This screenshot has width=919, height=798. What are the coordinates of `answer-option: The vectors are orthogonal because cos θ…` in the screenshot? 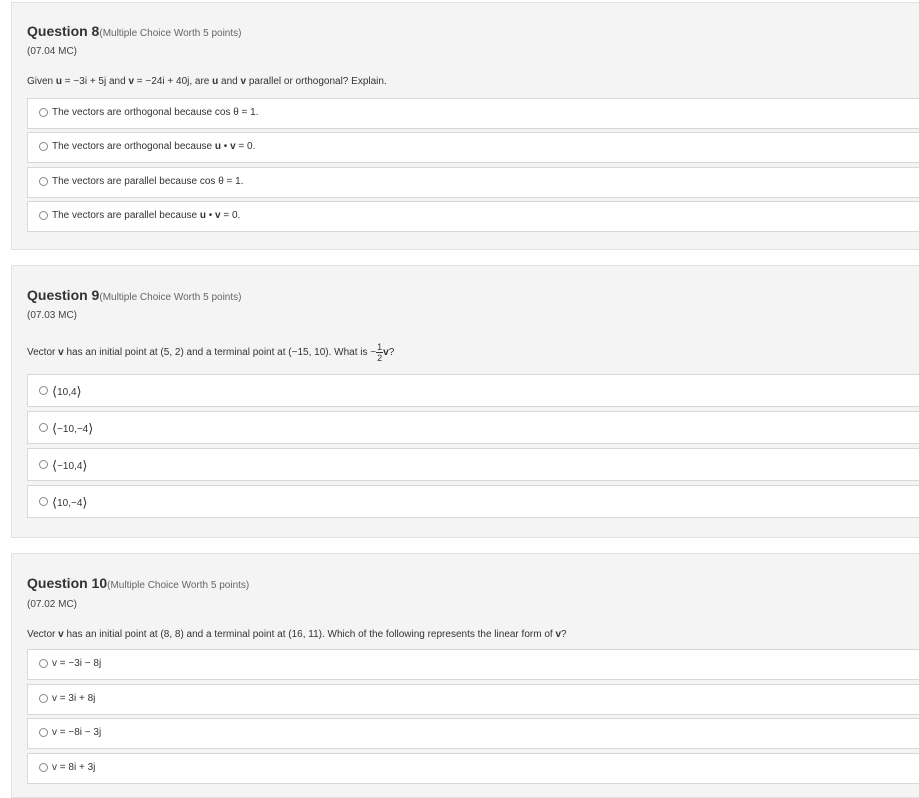 It's located at (473, 113).